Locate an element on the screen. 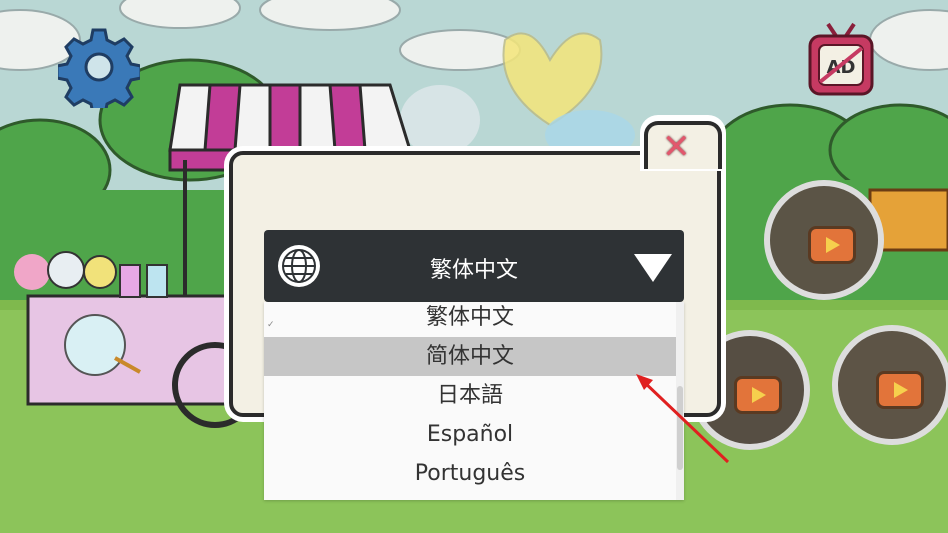  annotation-arrow is located at coordinates (683, 419).